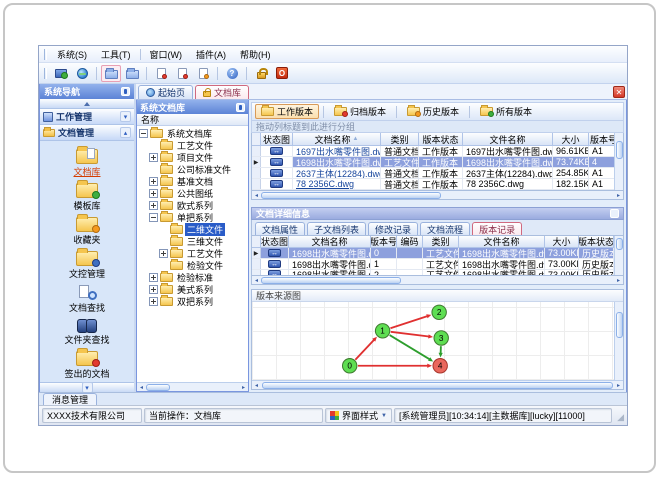 The image size is (660, 477). I want to click on tree-node-root: 系统文档库, so click(192, 133).